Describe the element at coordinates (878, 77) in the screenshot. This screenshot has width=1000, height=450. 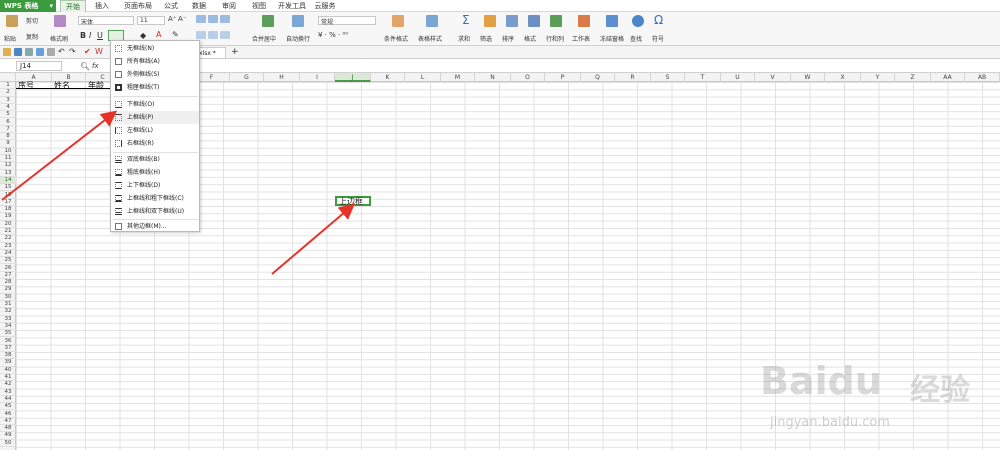
I see `column-header: Y` at that location.